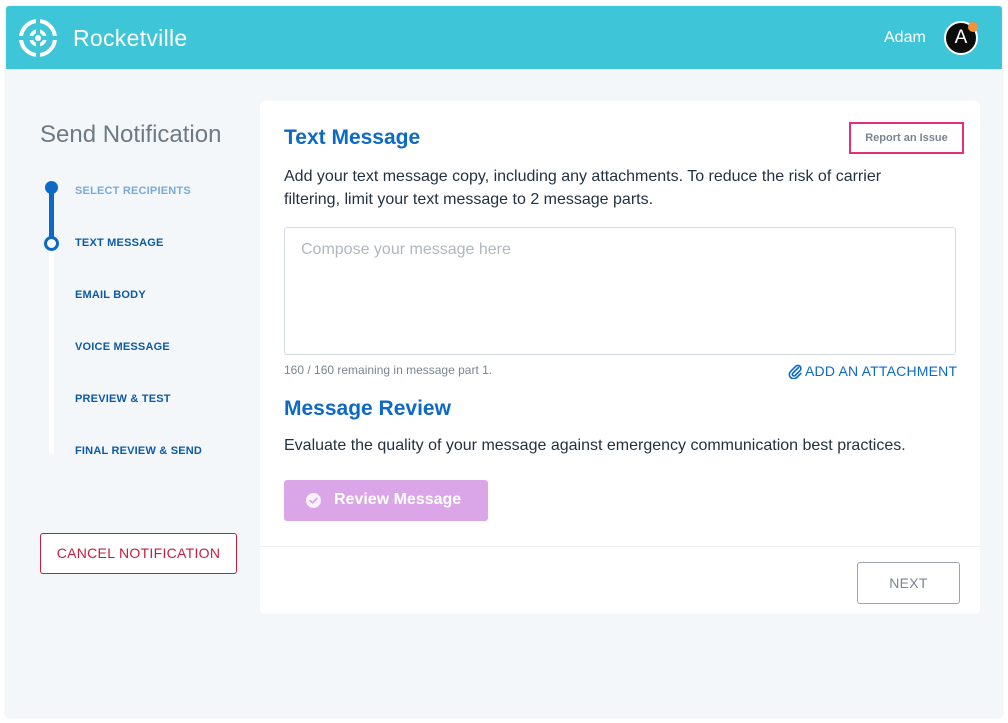  I want to click on step-text-message: TEXT MESSAGE, so click(119, 243).